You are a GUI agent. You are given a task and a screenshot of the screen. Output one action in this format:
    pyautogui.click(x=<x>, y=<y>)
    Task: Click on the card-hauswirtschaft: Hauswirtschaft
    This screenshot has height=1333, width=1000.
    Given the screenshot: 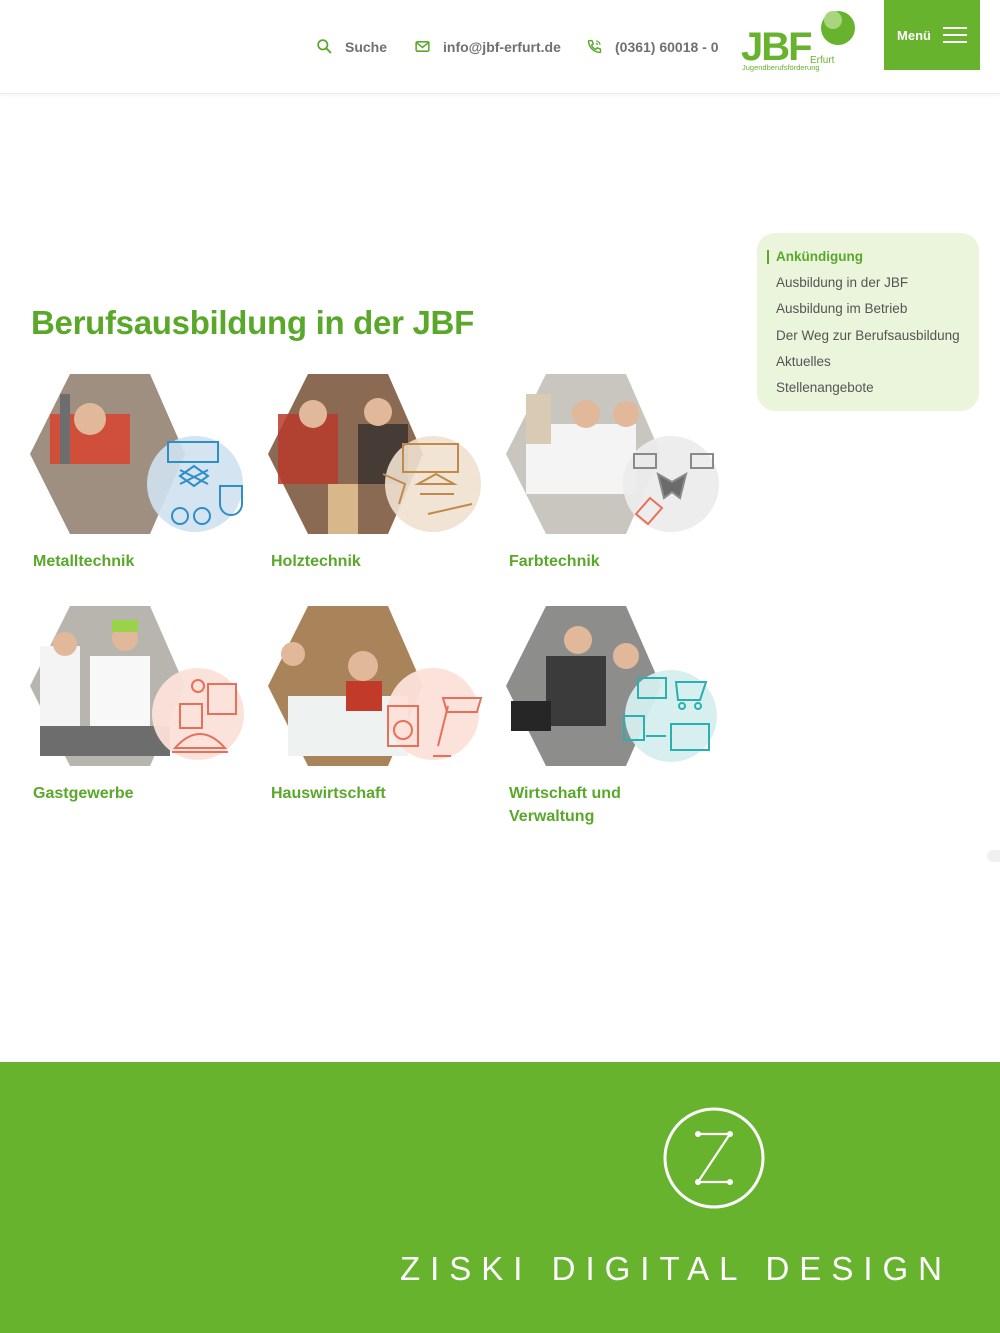 What is the action you would take?
    pyautogui.click(x=379, y=711)
    